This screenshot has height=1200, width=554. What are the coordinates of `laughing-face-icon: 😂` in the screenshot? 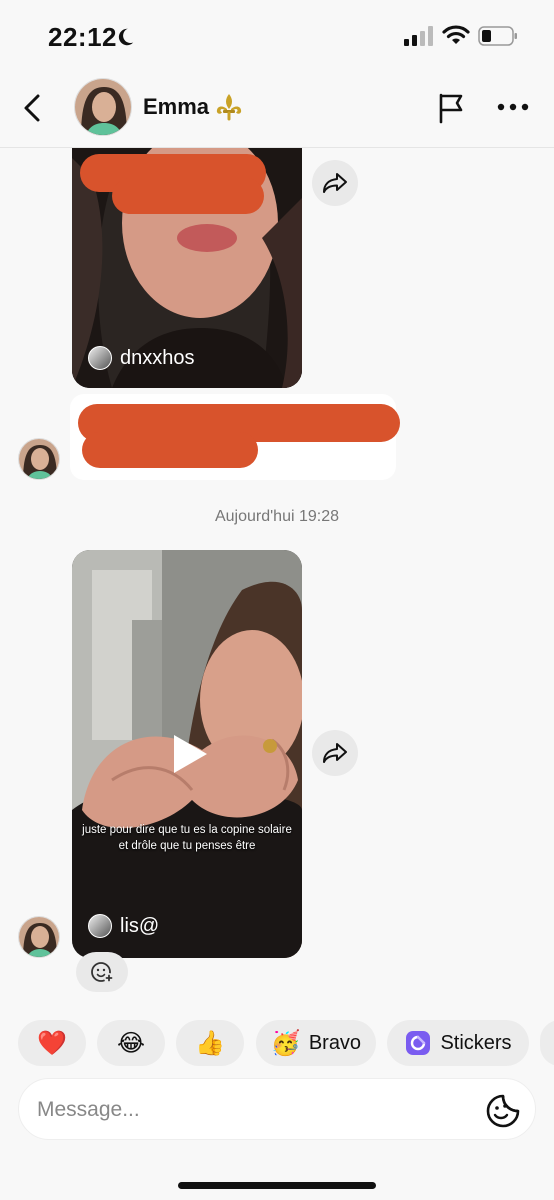 It's located at (131, 1043).